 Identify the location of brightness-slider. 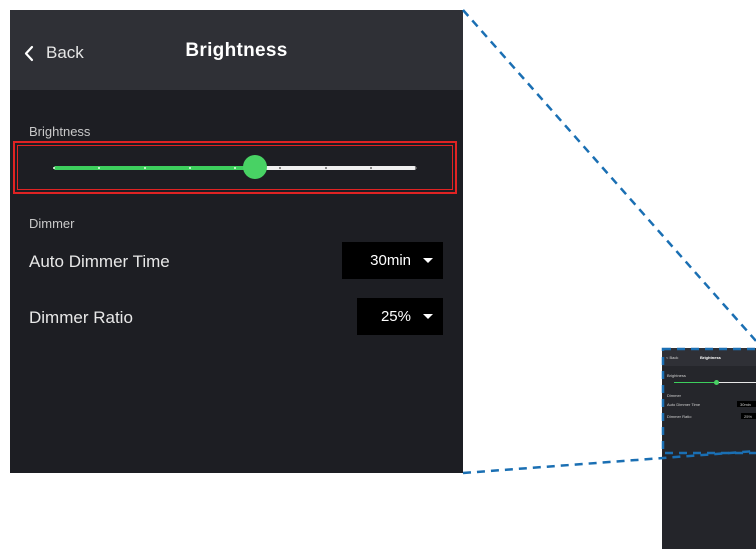
(235, 167).